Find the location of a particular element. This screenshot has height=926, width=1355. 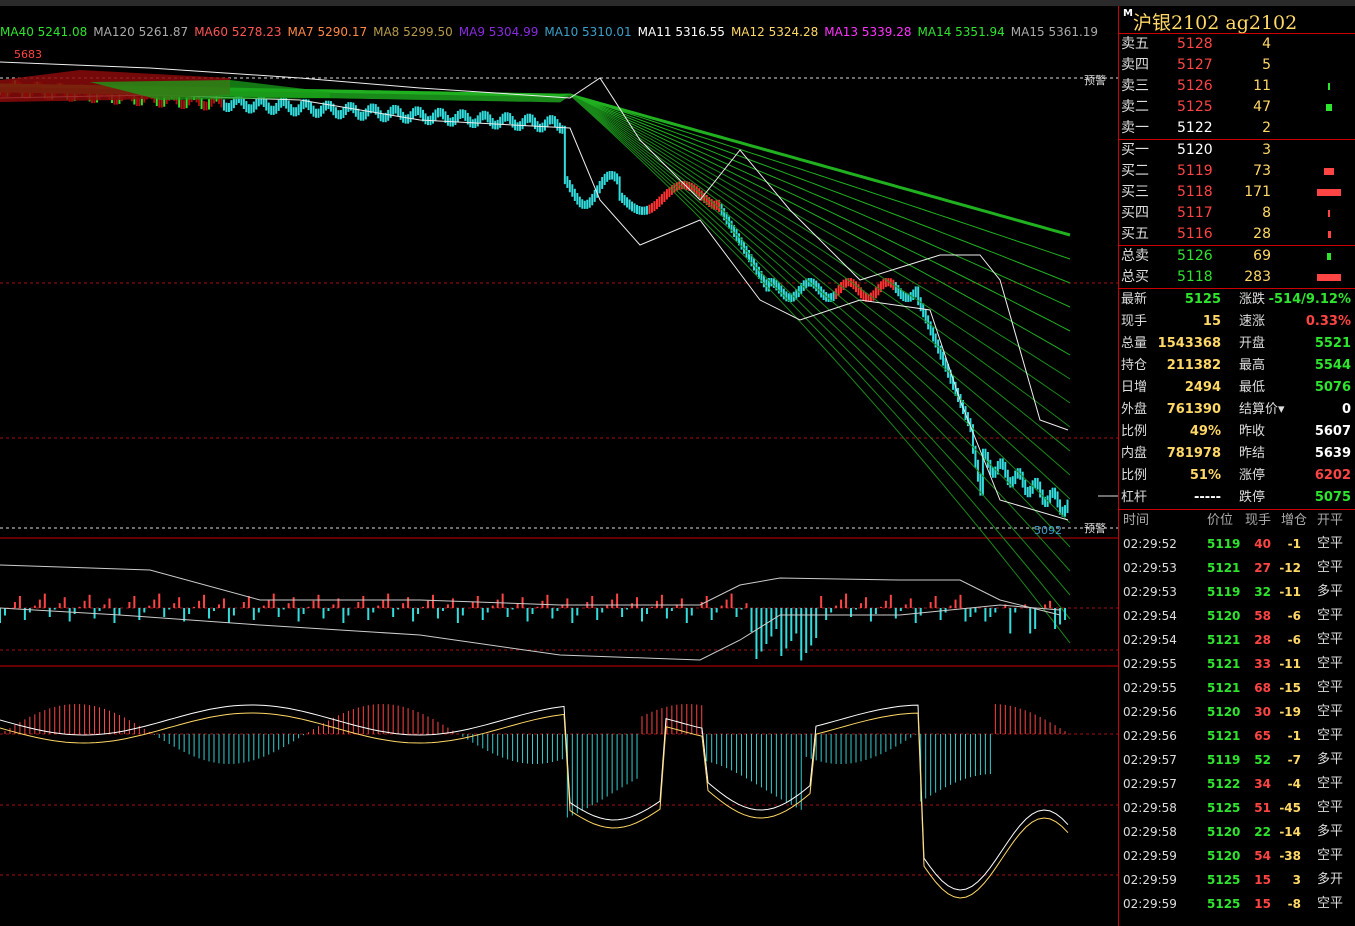

tick-row: 02:29:55 5121 33 -11 空平 is located at coordinates (1237, 664).